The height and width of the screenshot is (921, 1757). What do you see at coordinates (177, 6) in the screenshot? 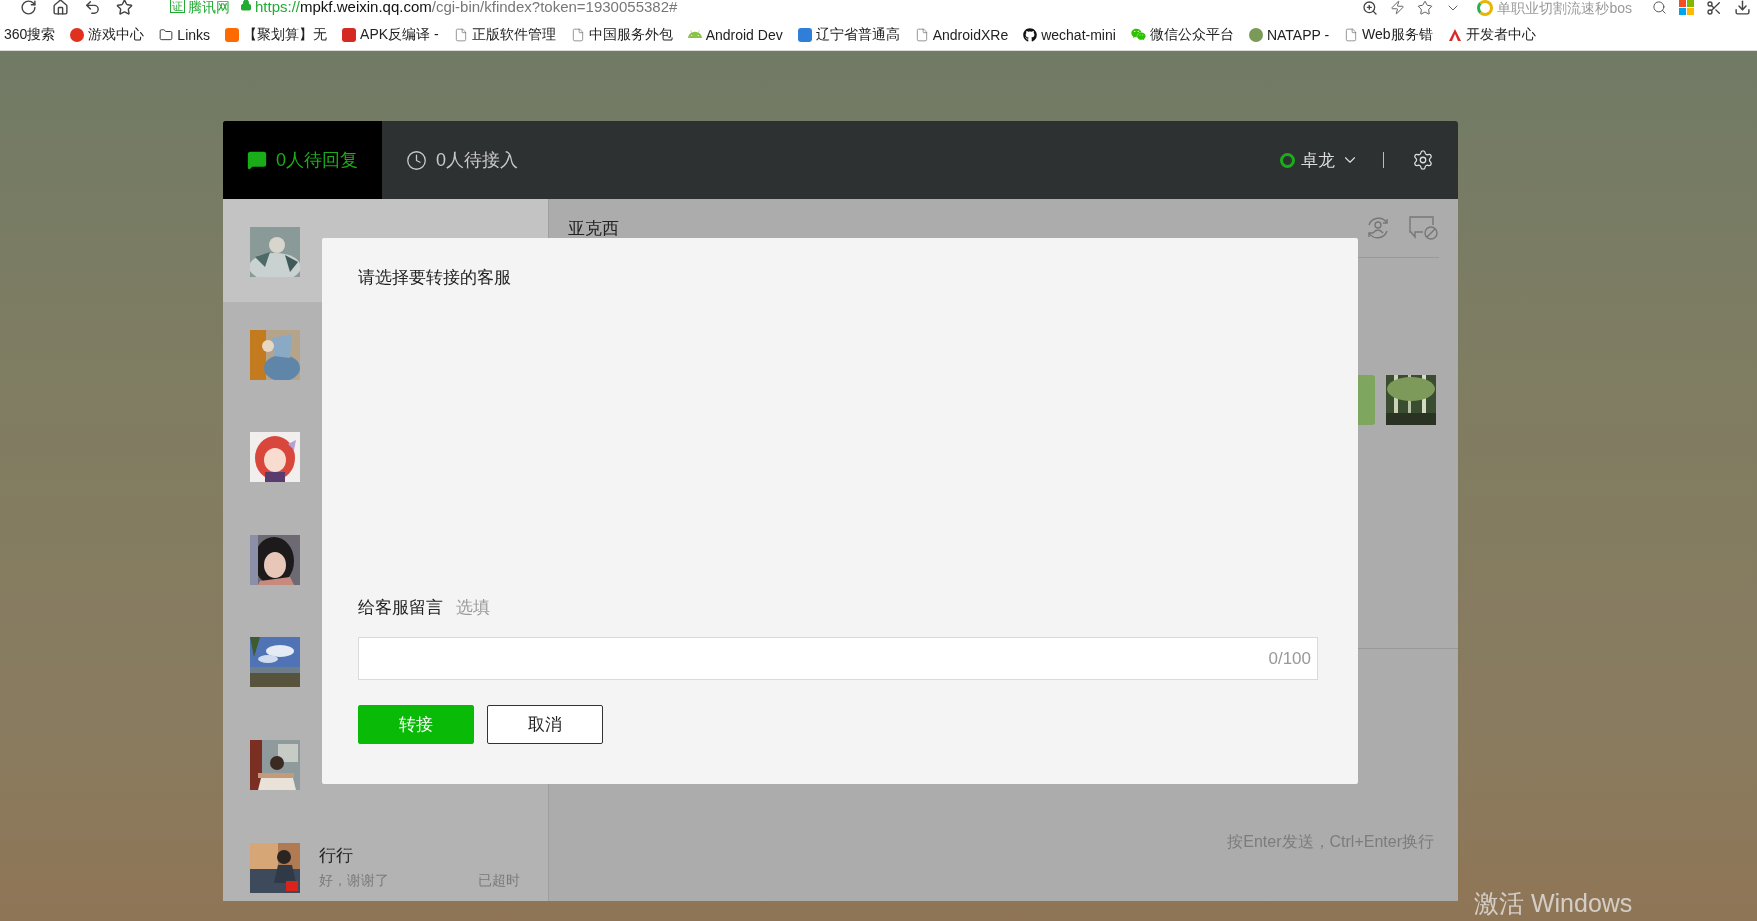
I see `site-badge: 证` at bounding box center [177, 6].